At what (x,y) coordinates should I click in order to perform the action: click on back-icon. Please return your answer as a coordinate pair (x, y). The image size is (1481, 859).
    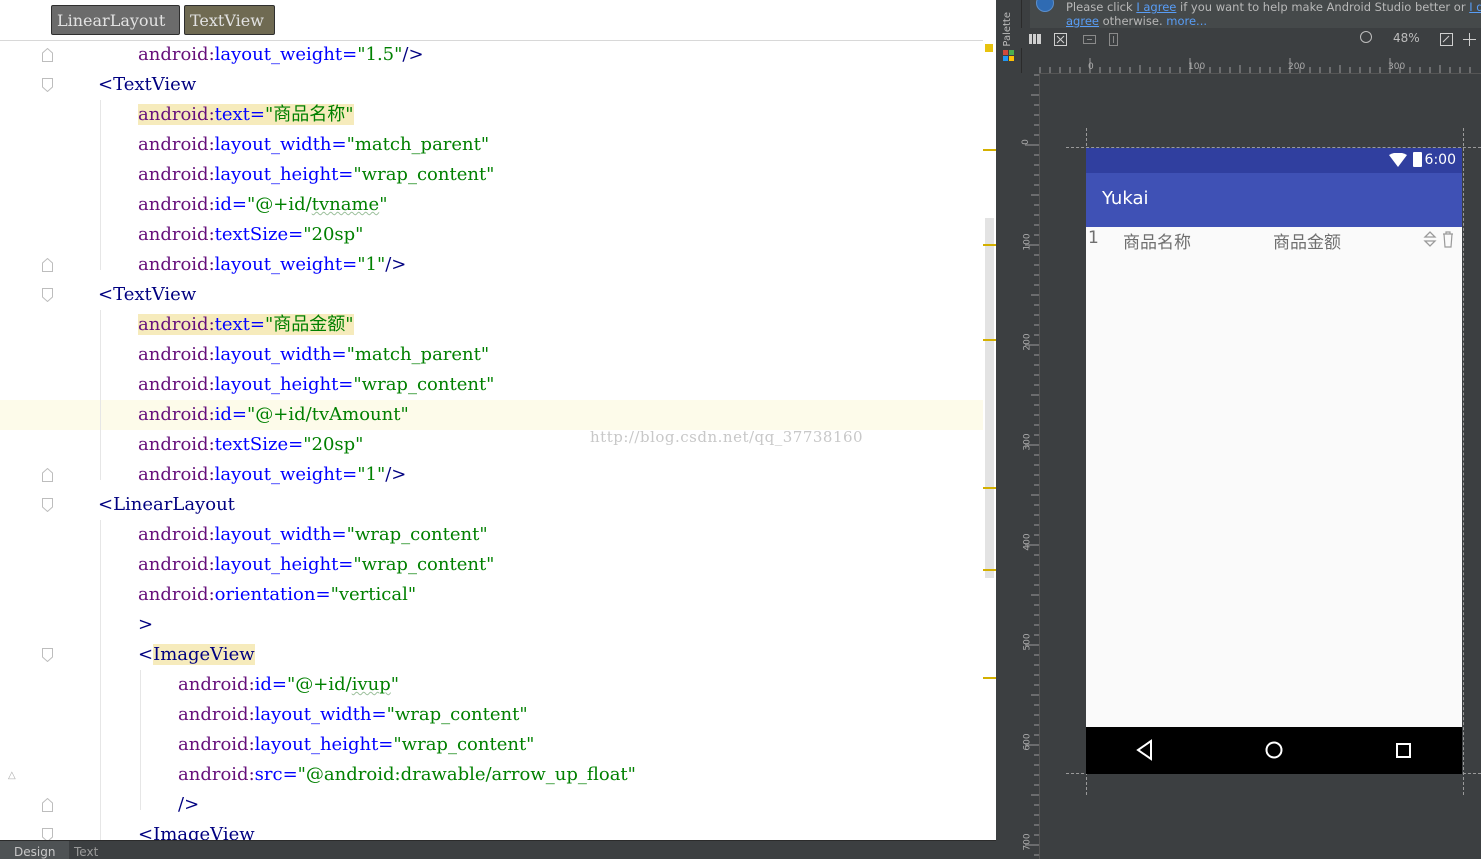
    Looking at the image, I should click on (1145, 750).